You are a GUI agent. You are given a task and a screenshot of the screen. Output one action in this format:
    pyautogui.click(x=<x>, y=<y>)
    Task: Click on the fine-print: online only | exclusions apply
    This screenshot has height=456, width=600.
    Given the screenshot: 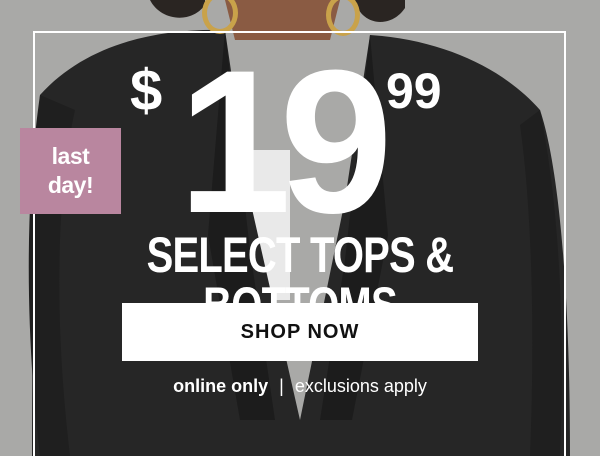 What is the action you would take?
    pyautogui.click(x=300, y=387)
    